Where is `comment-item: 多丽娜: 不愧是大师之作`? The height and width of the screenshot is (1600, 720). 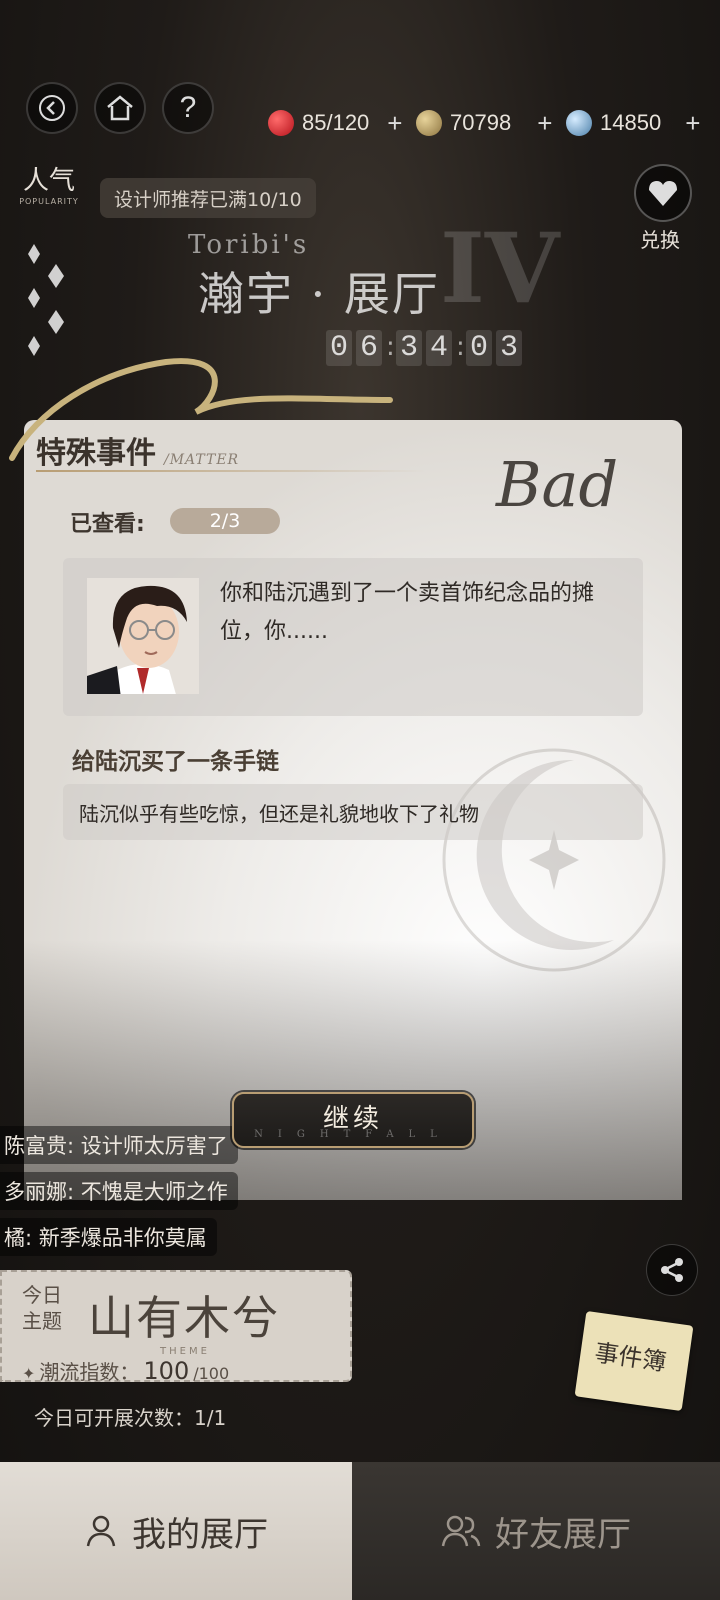
comment-item: 多丽娜: 不愧是大师之作 is located at coordinates (119, 1191).